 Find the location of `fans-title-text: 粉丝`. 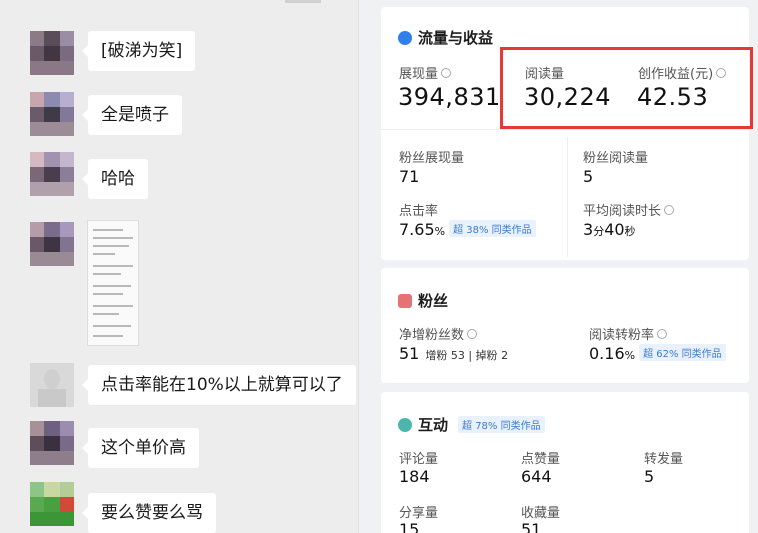

fans-title-text: 粉丝 is located at coordinates (433, 301).